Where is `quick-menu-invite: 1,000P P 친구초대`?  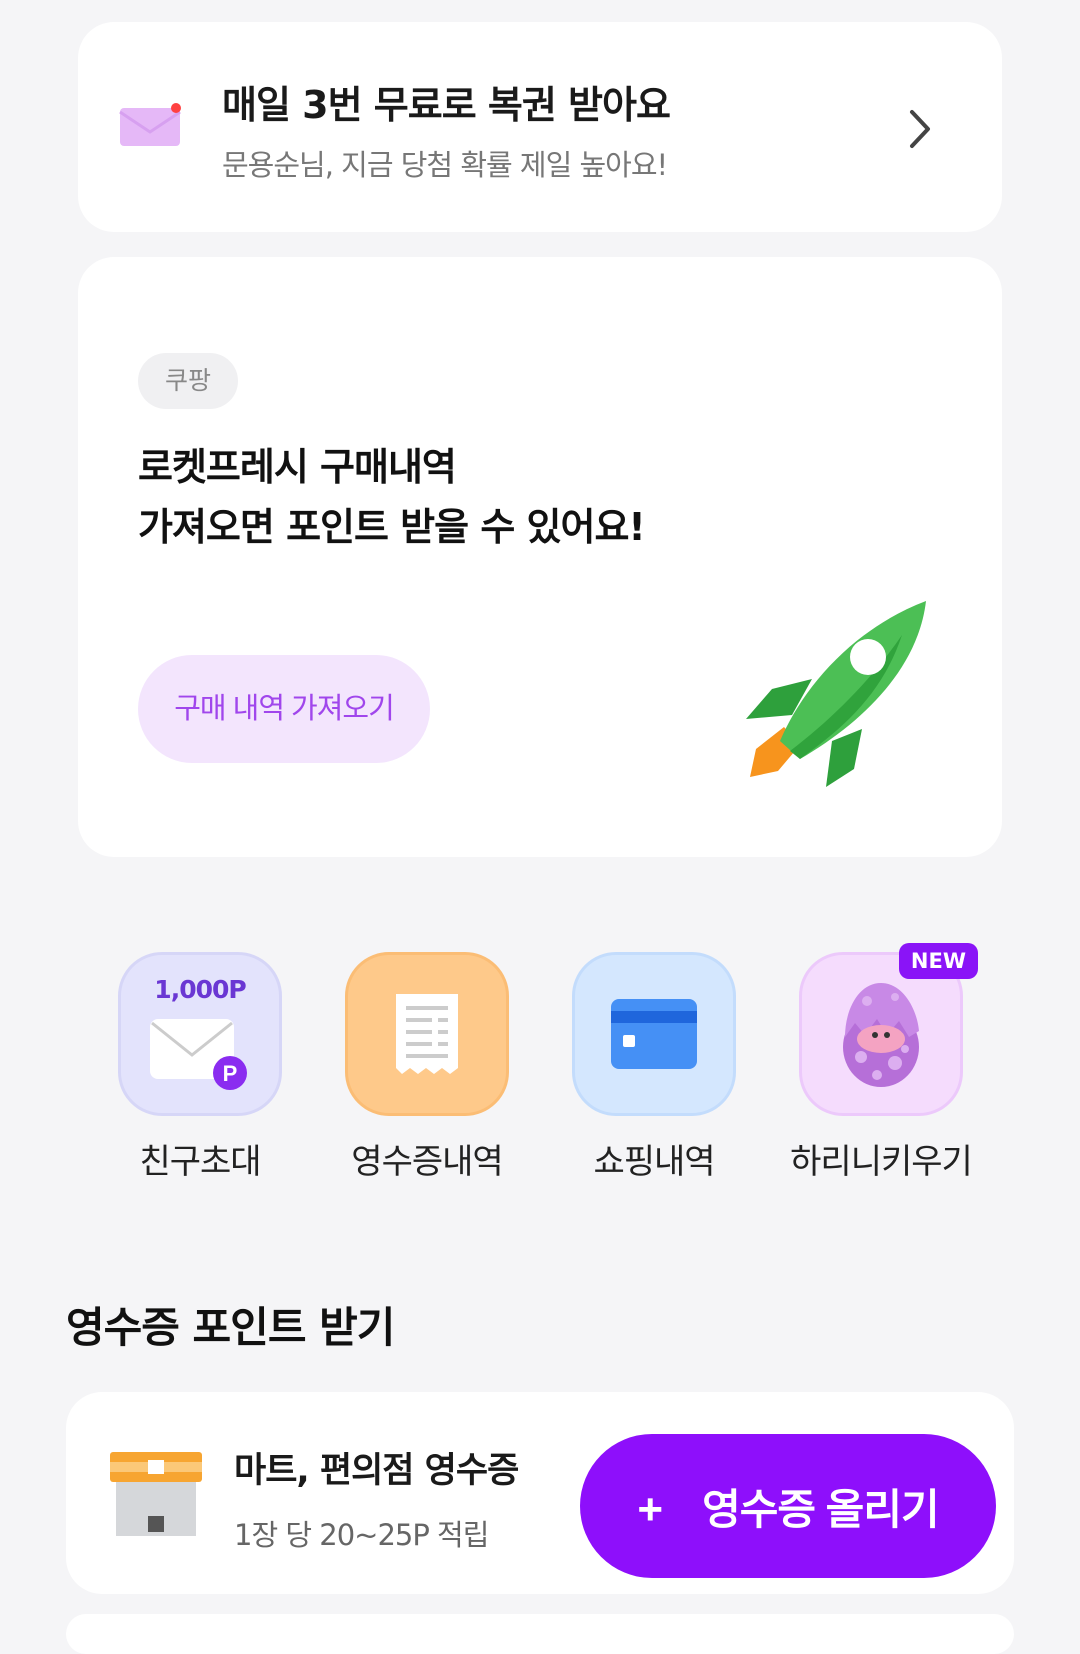 quick-menu-invite: 1,000P P 친구초대 is located at coordinates (200, 1067).